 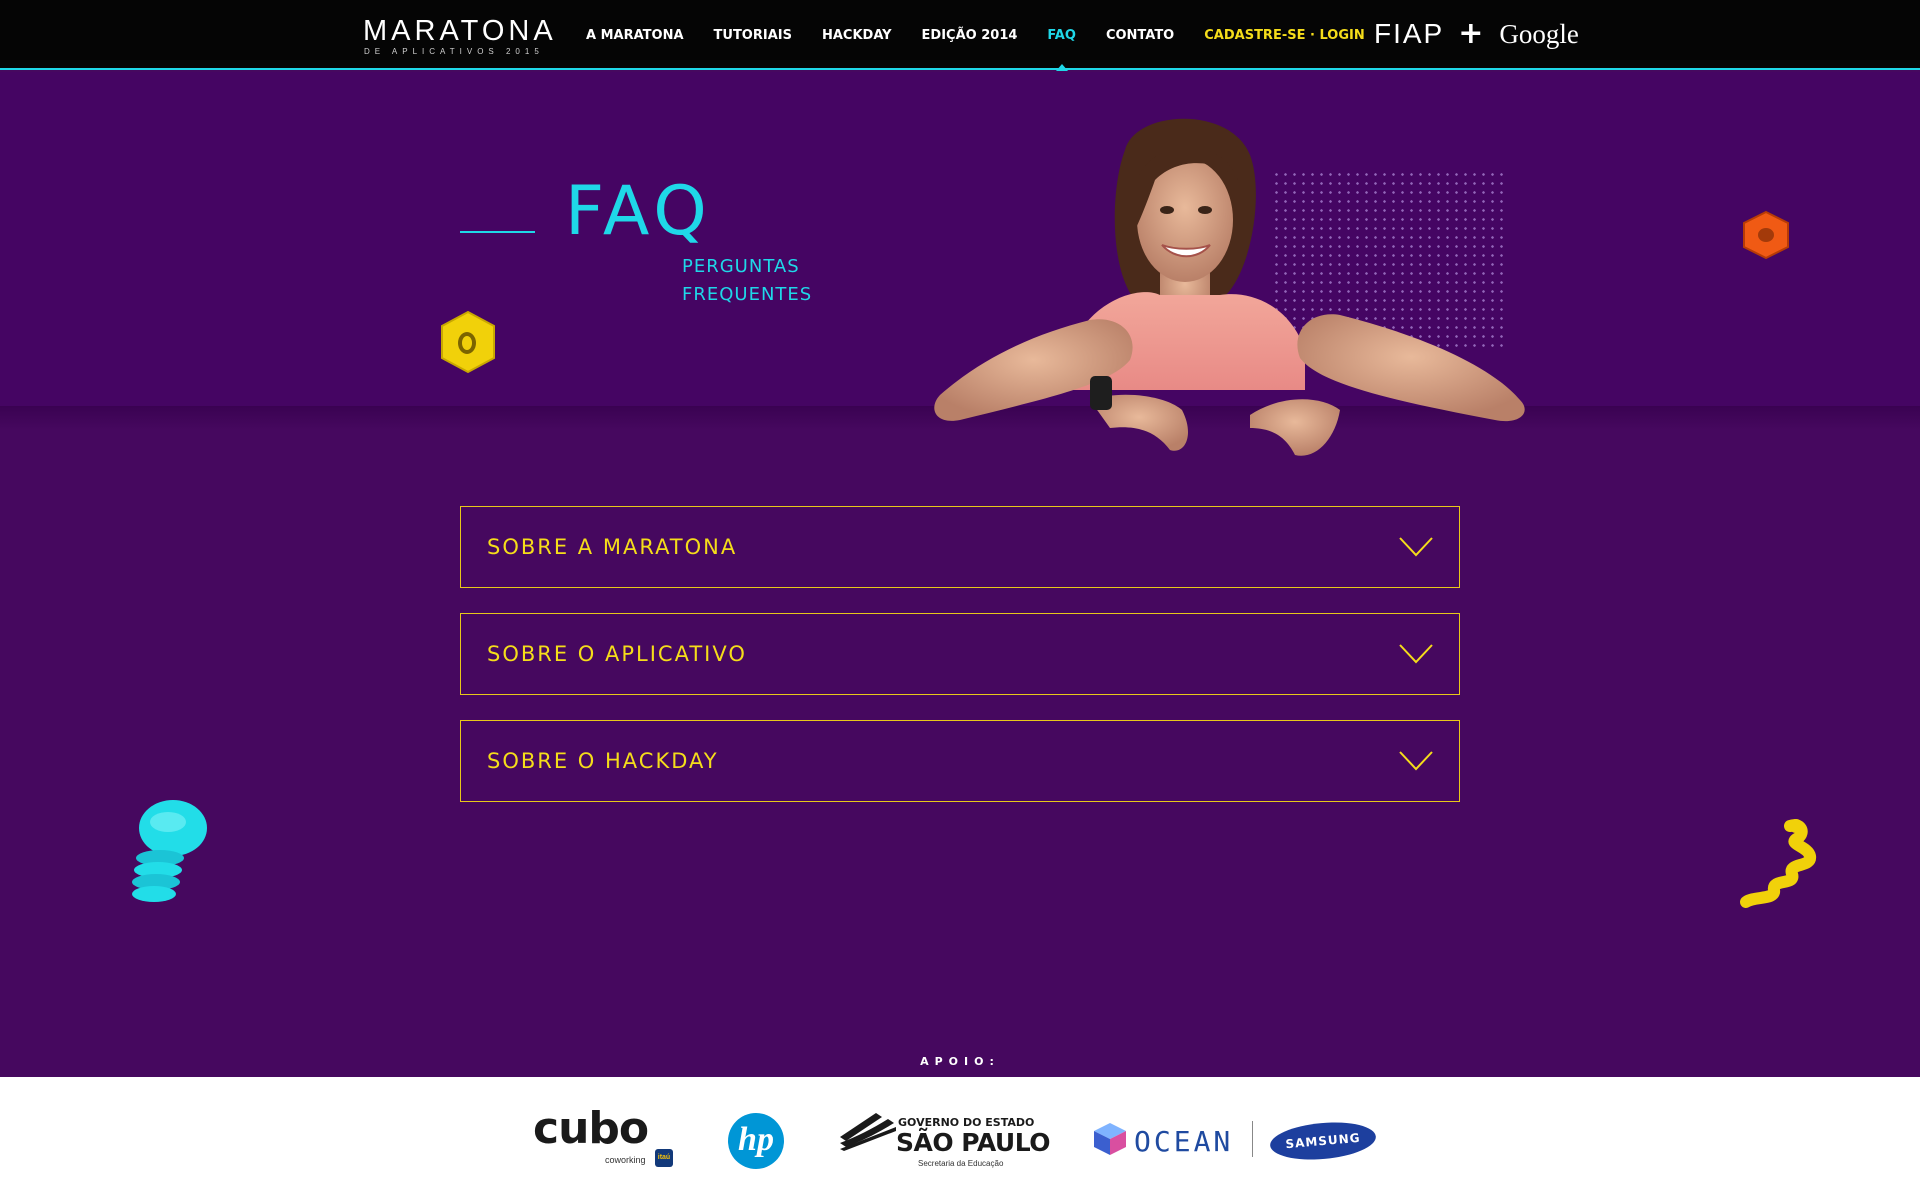 I want to click on subtitle-line-1: PERGUNTAS, so click(x=741, y=266).